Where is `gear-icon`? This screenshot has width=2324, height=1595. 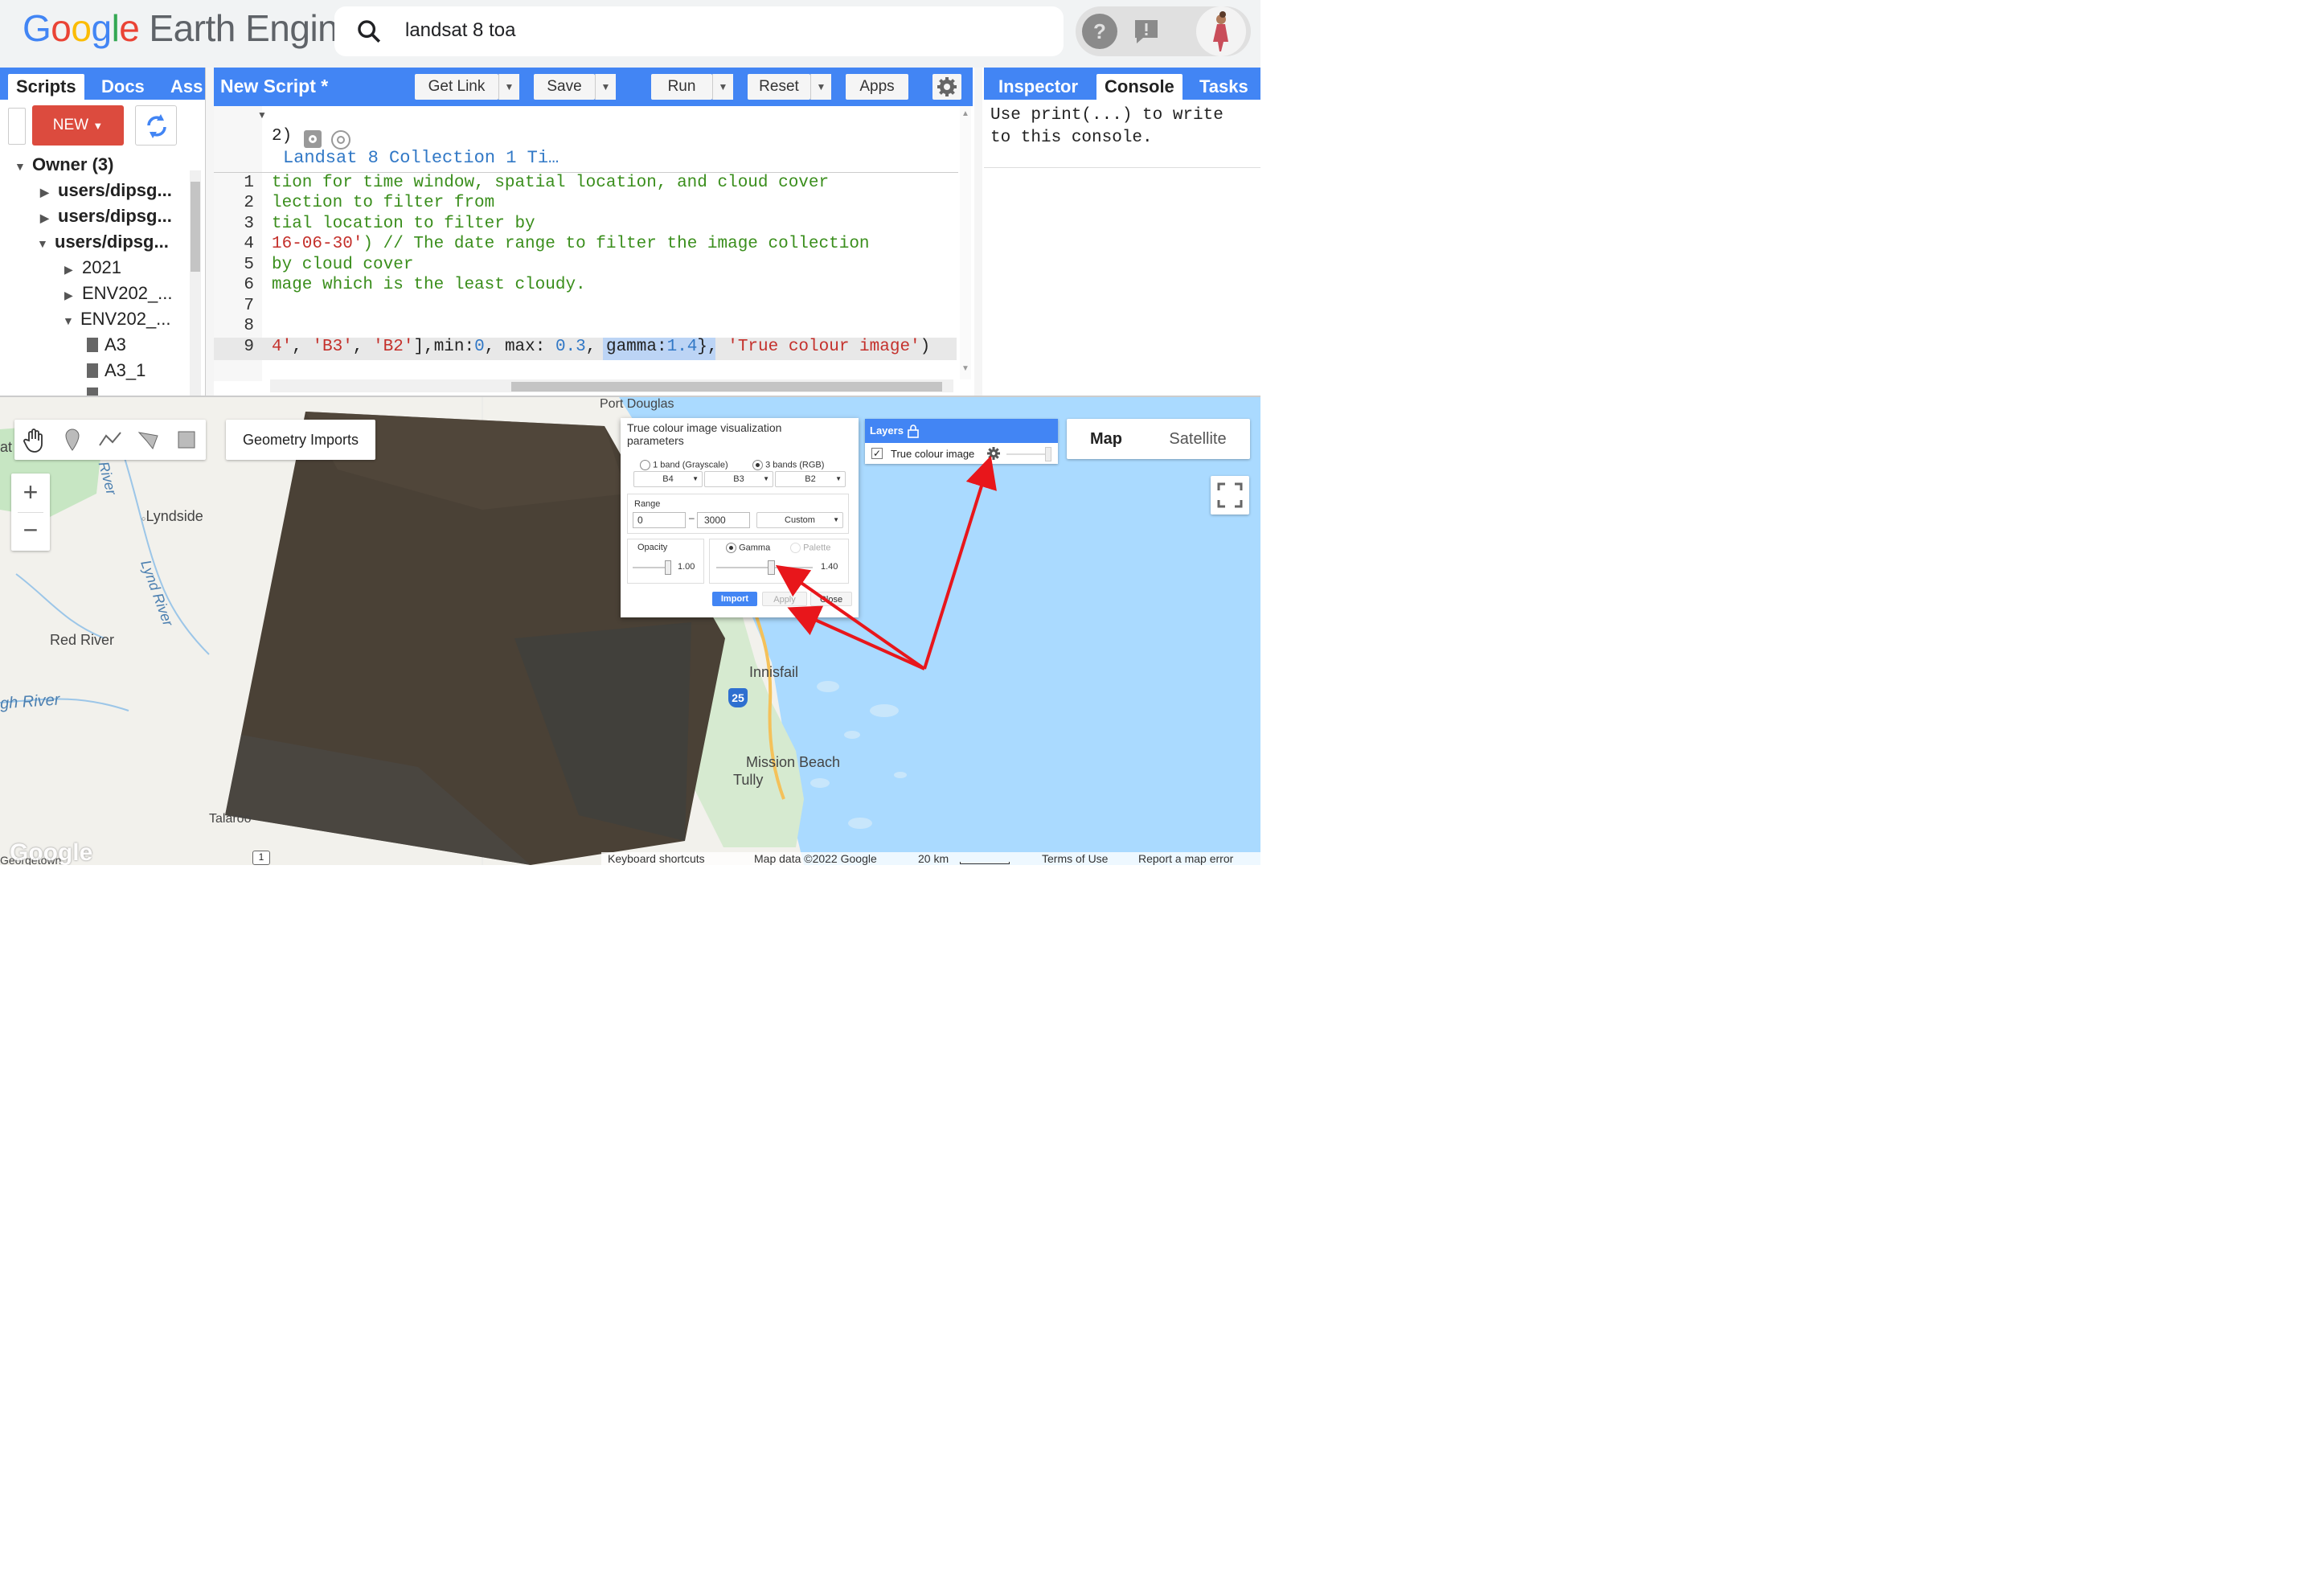
gear-icon is located at coordinates (947, 86).